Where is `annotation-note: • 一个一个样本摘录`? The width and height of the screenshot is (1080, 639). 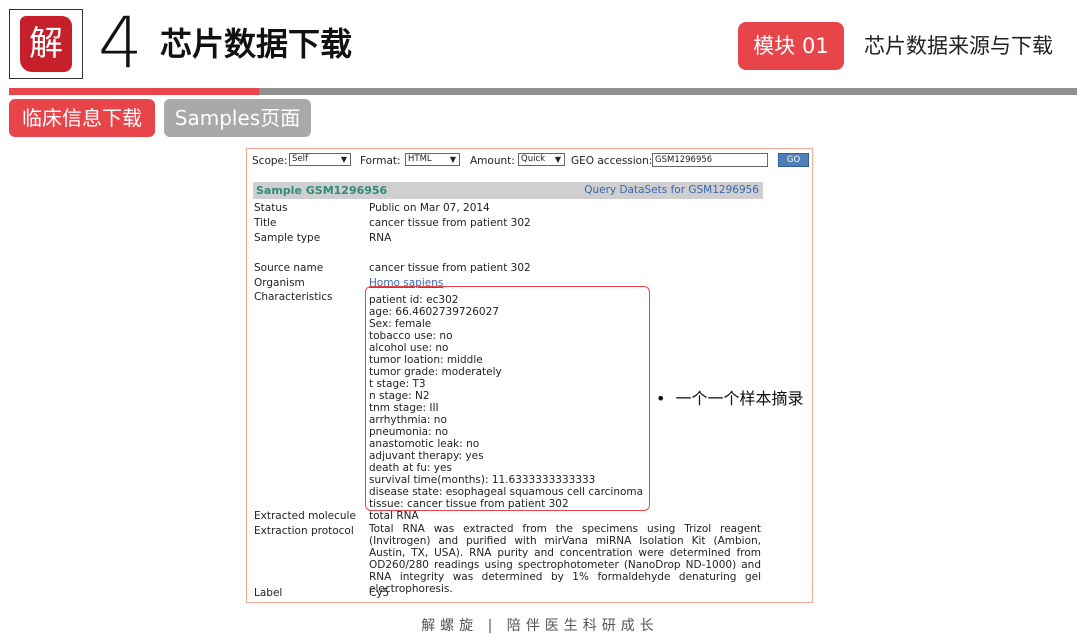 annotation-note: • 一个一个样本摘录 is located at coordinates (729, 399).